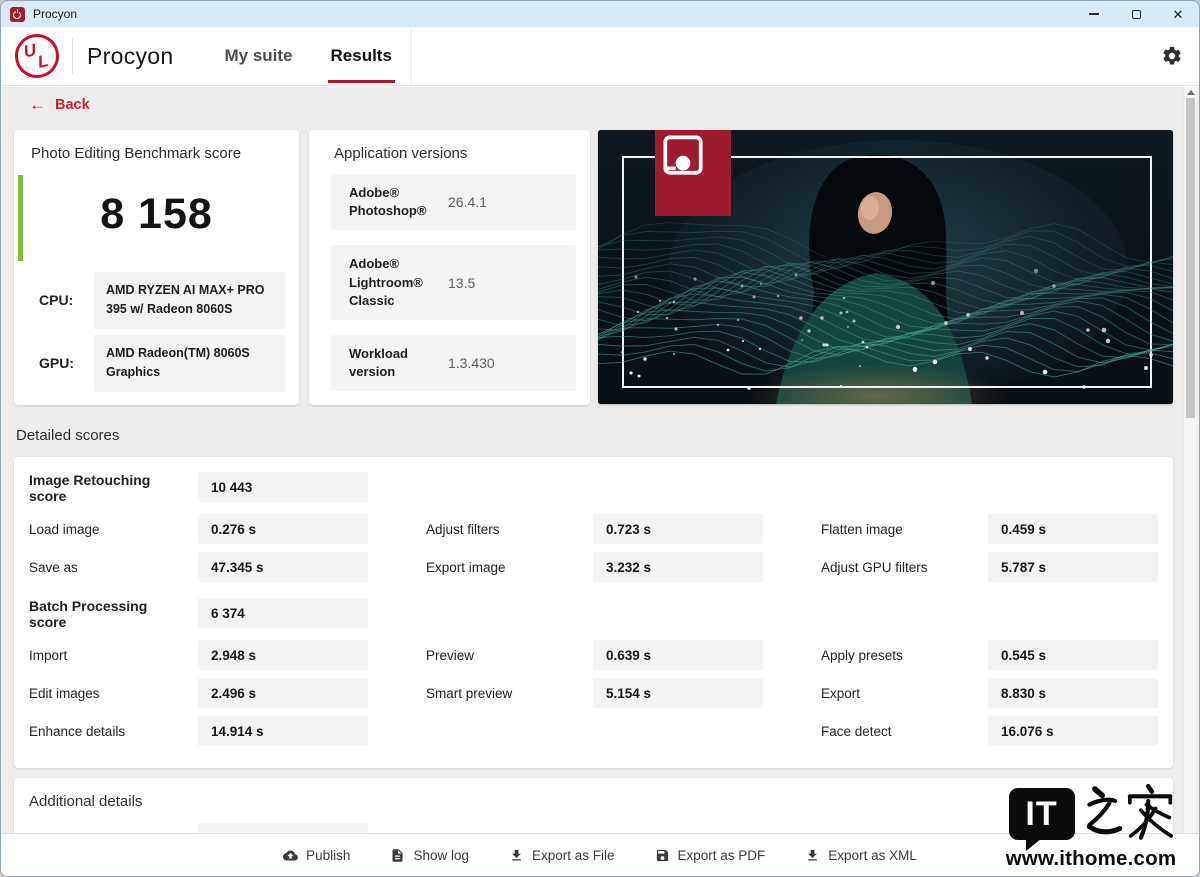 The image size is (1200, 877). What do you see at coordinates (283, 655) in the screenshot?
I see `score-value: 2.948 s` at bounding box center [283, 655].